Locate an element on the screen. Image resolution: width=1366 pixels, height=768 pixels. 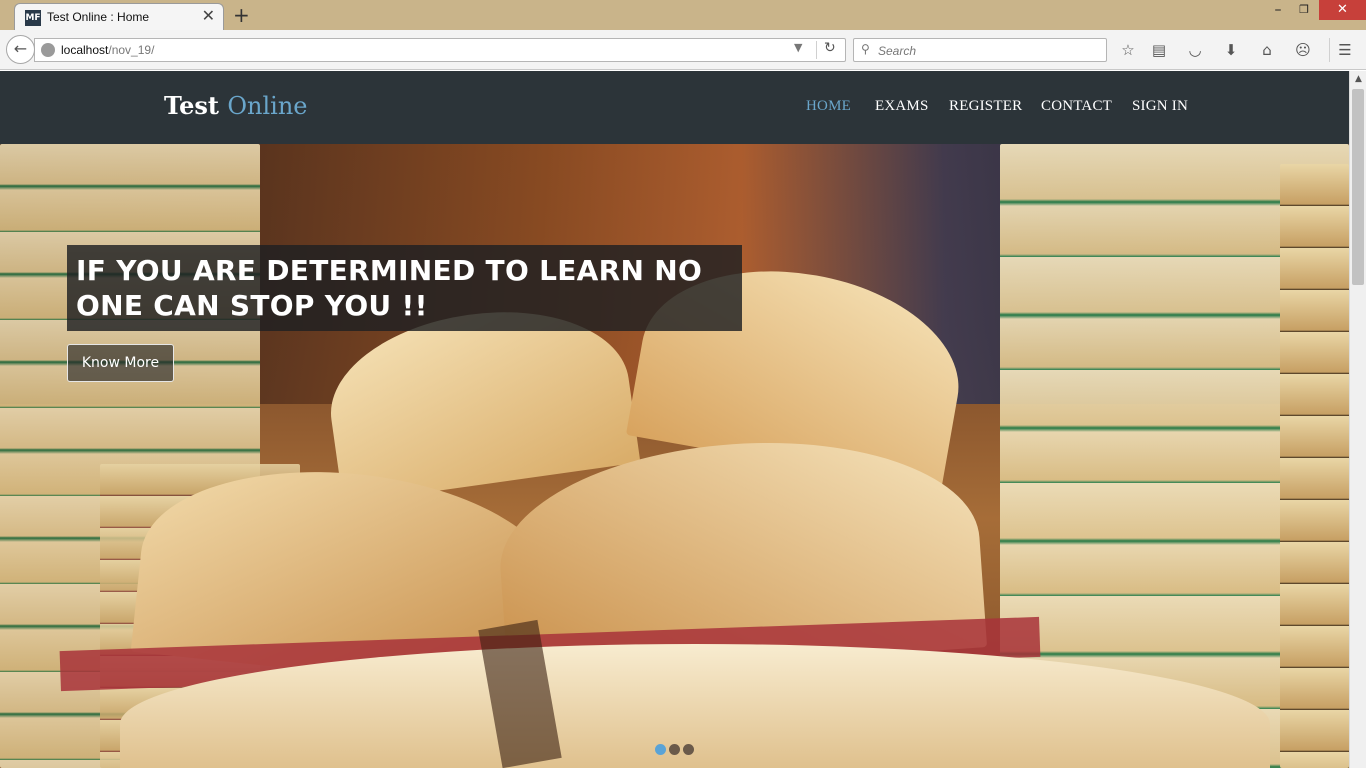
browser-tab: MF Test Online : Home ✕ is located at coordinates (119, 16).